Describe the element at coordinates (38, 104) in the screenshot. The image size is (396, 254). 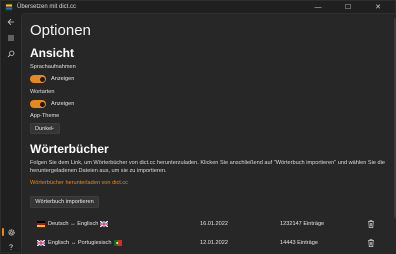
I see `word-types-toggle` at that location.